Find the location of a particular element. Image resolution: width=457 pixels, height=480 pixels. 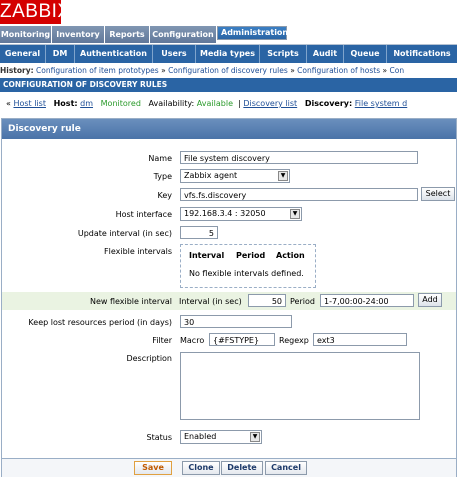

name-input: File system discovery is located at coordinates (299, 157).